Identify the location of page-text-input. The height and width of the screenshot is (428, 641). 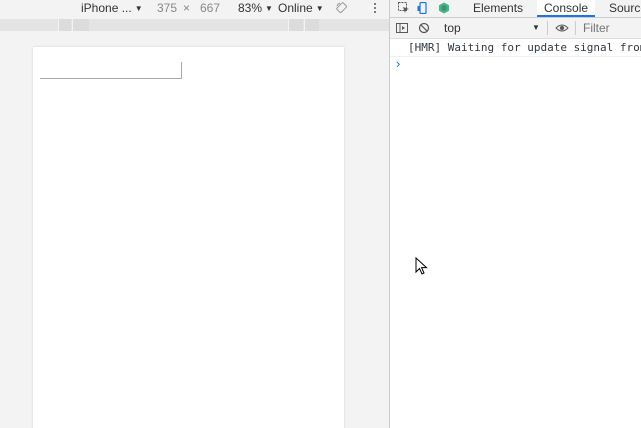
(111, 70).